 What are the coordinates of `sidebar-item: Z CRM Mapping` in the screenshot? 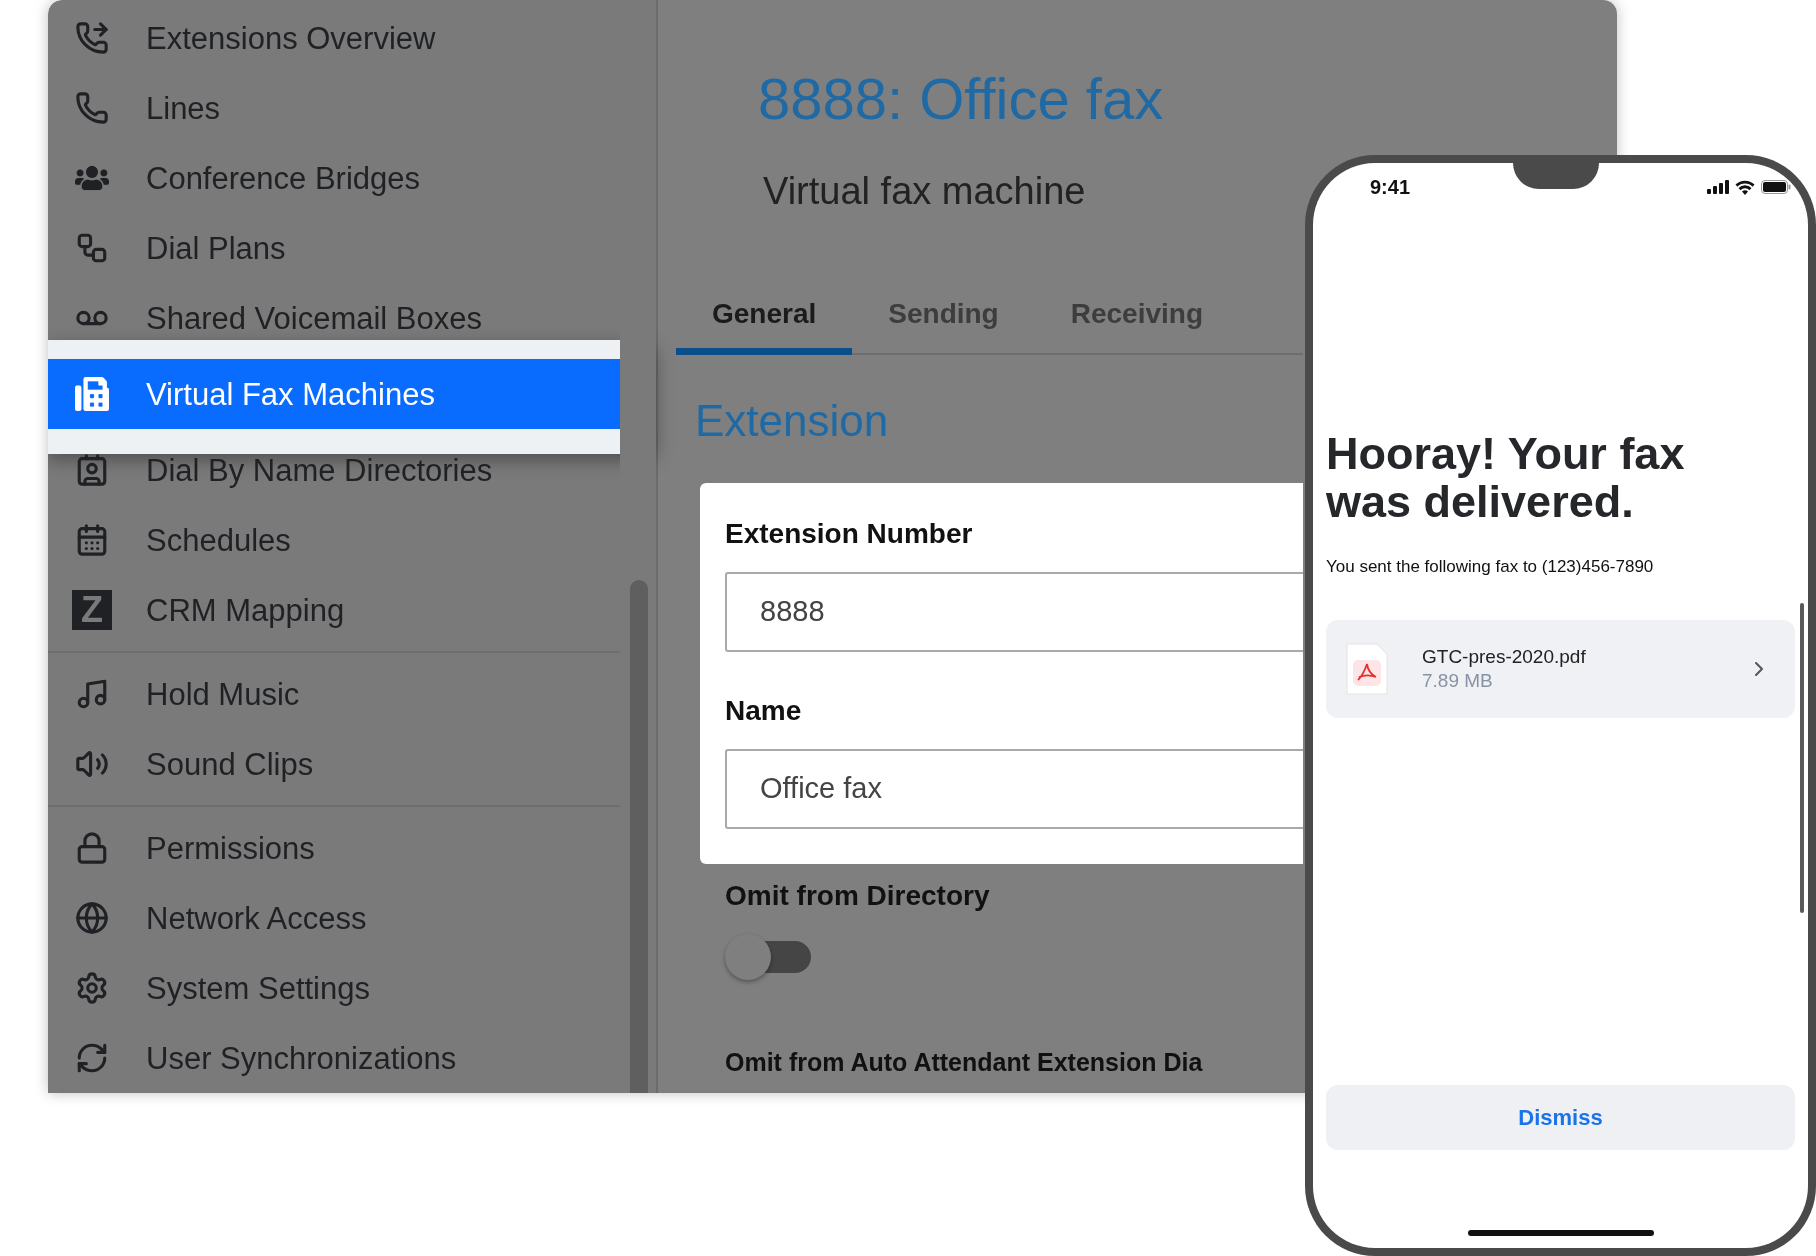 It's located at (334, 610).